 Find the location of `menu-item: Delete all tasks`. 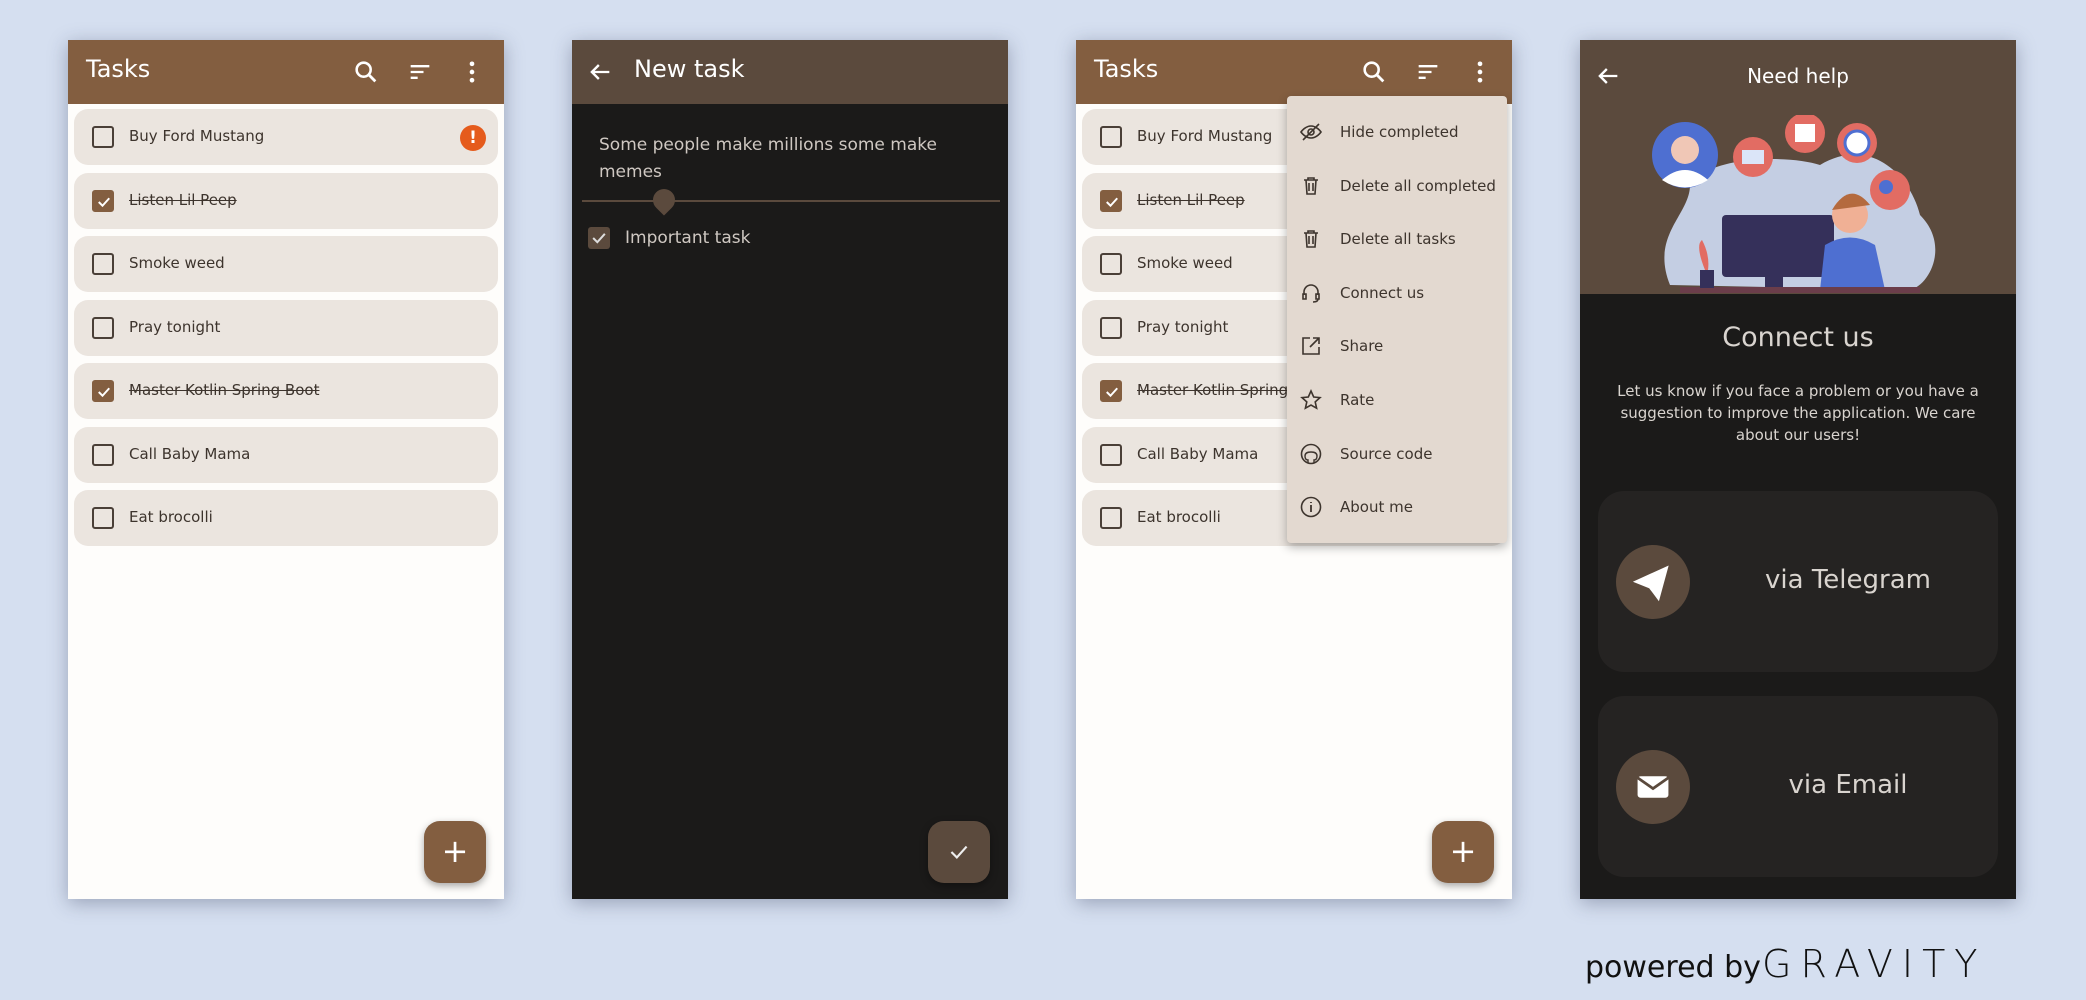

menu-item: Delete all tasks is located at coordinates (1397, 239).